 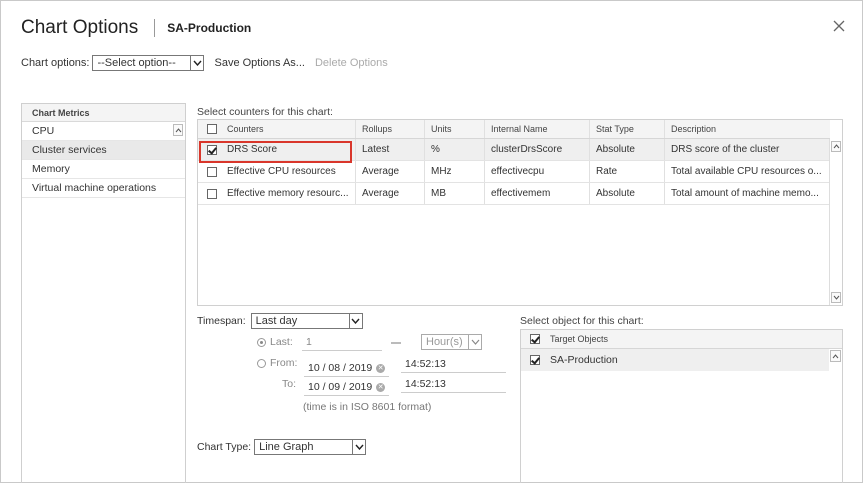 What do you see at coordinates (390, 129) in the screenshot?
I see `rollups-column-header: Rollups` at bounding box center [390, 129].